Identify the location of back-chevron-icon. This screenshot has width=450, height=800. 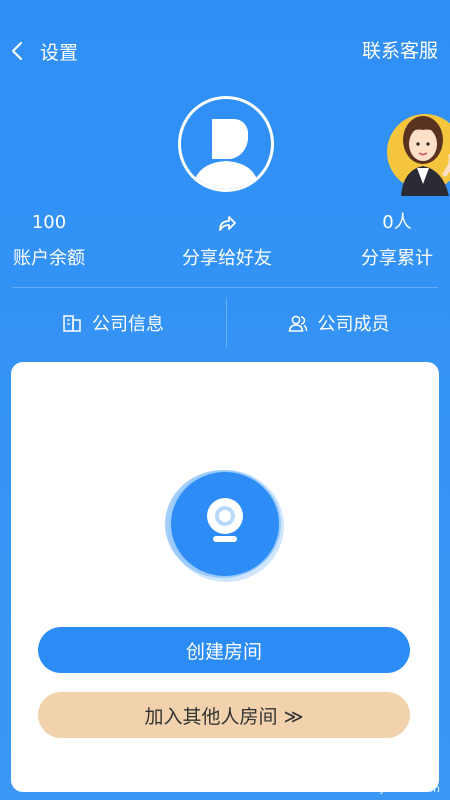
(17, 51).